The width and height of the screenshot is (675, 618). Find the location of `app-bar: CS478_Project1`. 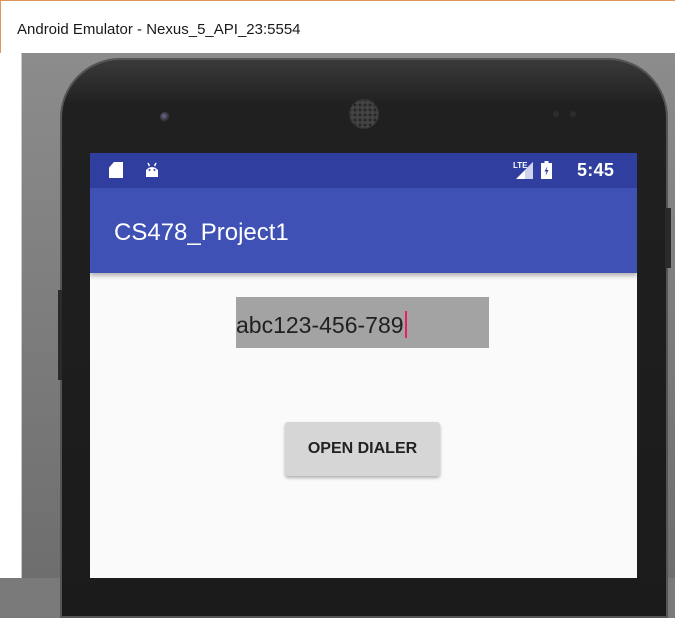

app-bar: CS478_Project1 is located at coordinates (363, 230).